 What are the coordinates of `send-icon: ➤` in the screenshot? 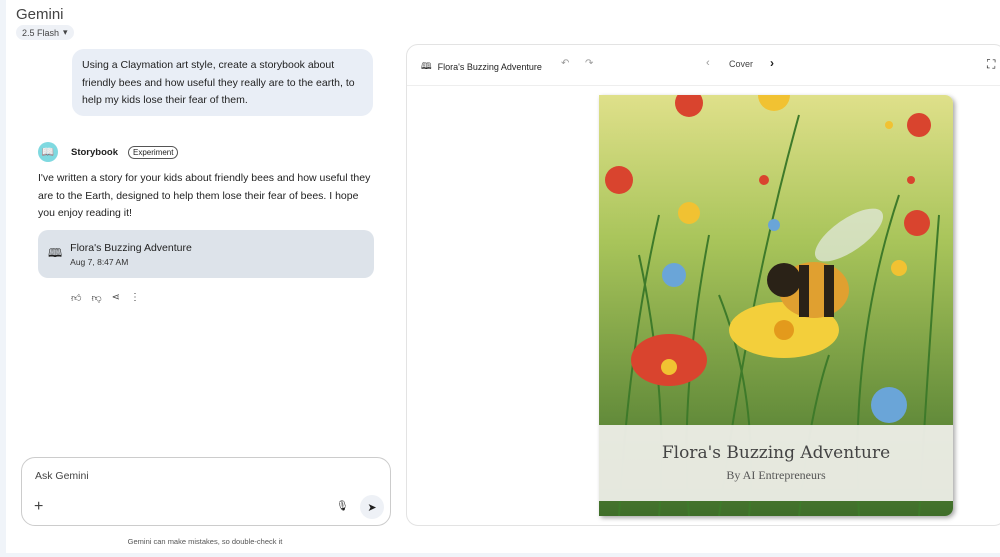 It's located at (372, 507).